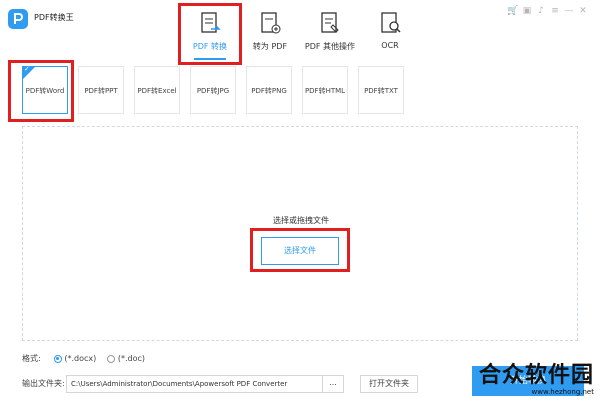 The height and width of the screenshot is (410, 600). Describe the element at coordinates (330, 22) in the screenshot. I see `pdf-other-icon` at that location.